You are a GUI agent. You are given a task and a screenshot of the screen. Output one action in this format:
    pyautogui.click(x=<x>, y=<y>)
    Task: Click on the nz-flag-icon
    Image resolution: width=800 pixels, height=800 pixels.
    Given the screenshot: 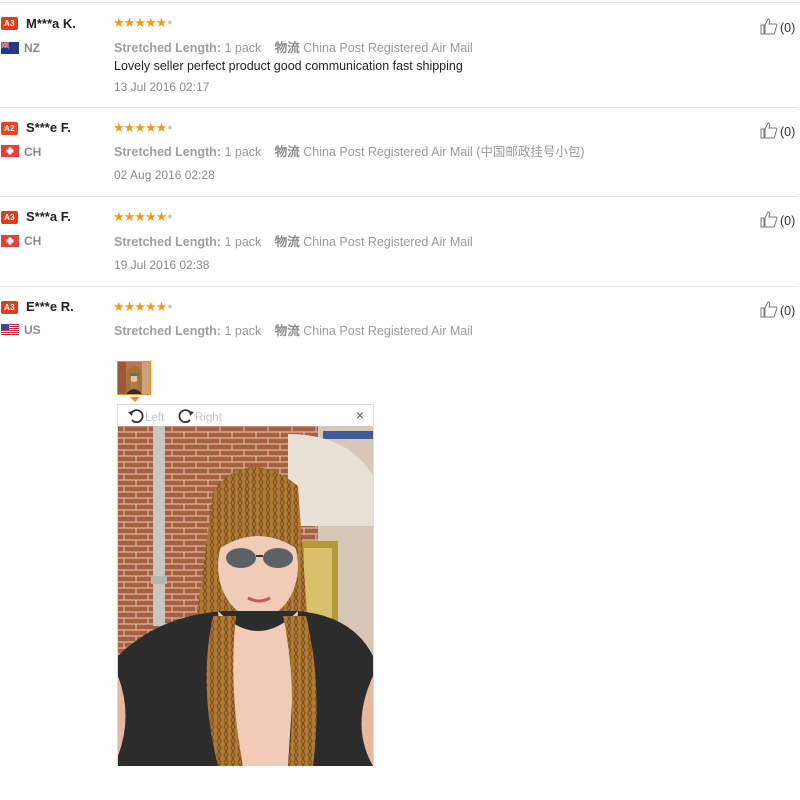 What is the action you would take?
    pyautogui.click(x=10, y=48)
    